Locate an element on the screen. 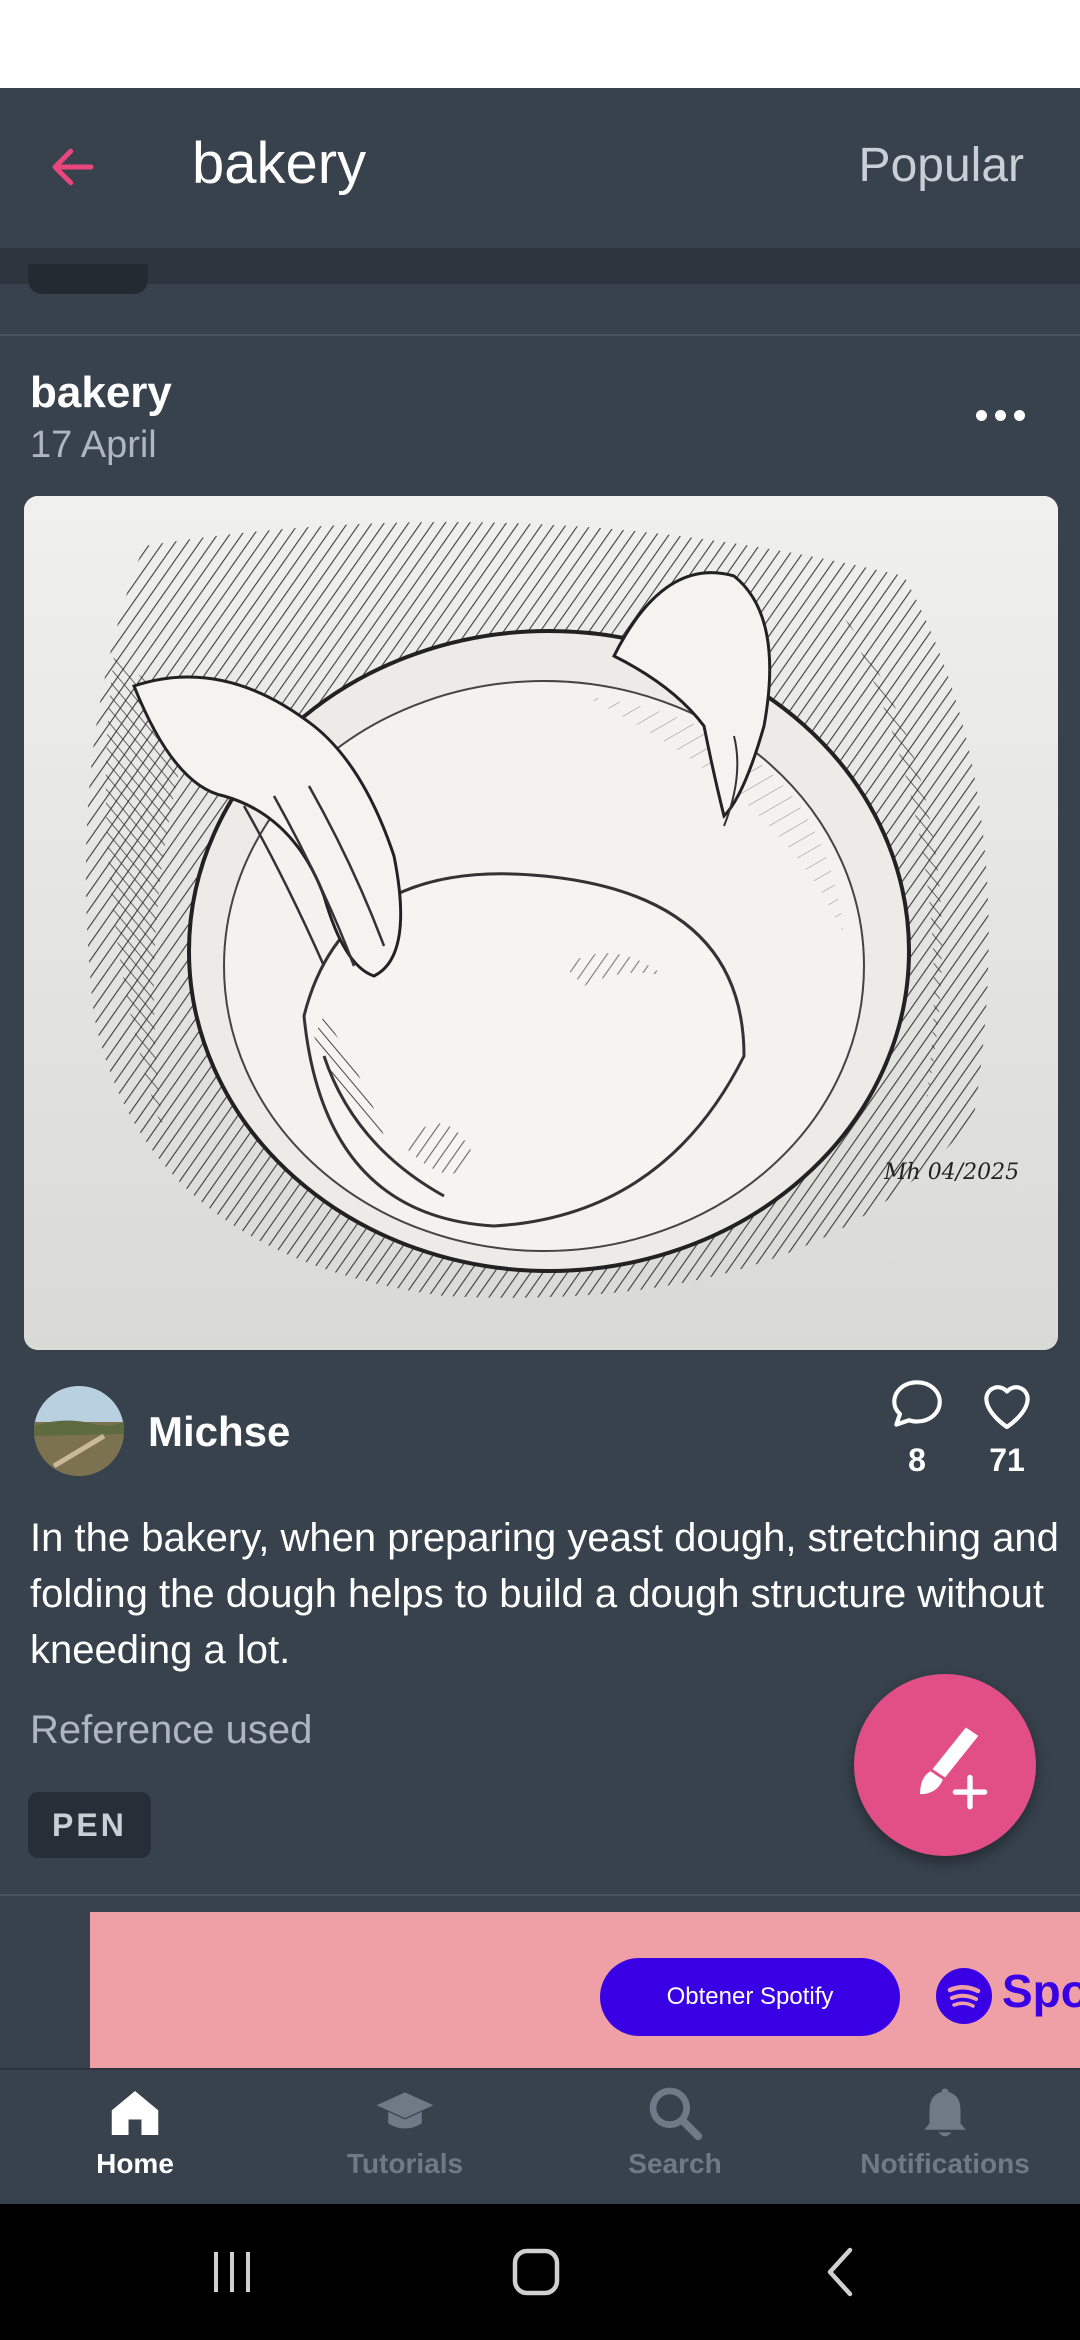 The image size is (1080, 2340). new-post-fab is located at coordinates (945, 1765).